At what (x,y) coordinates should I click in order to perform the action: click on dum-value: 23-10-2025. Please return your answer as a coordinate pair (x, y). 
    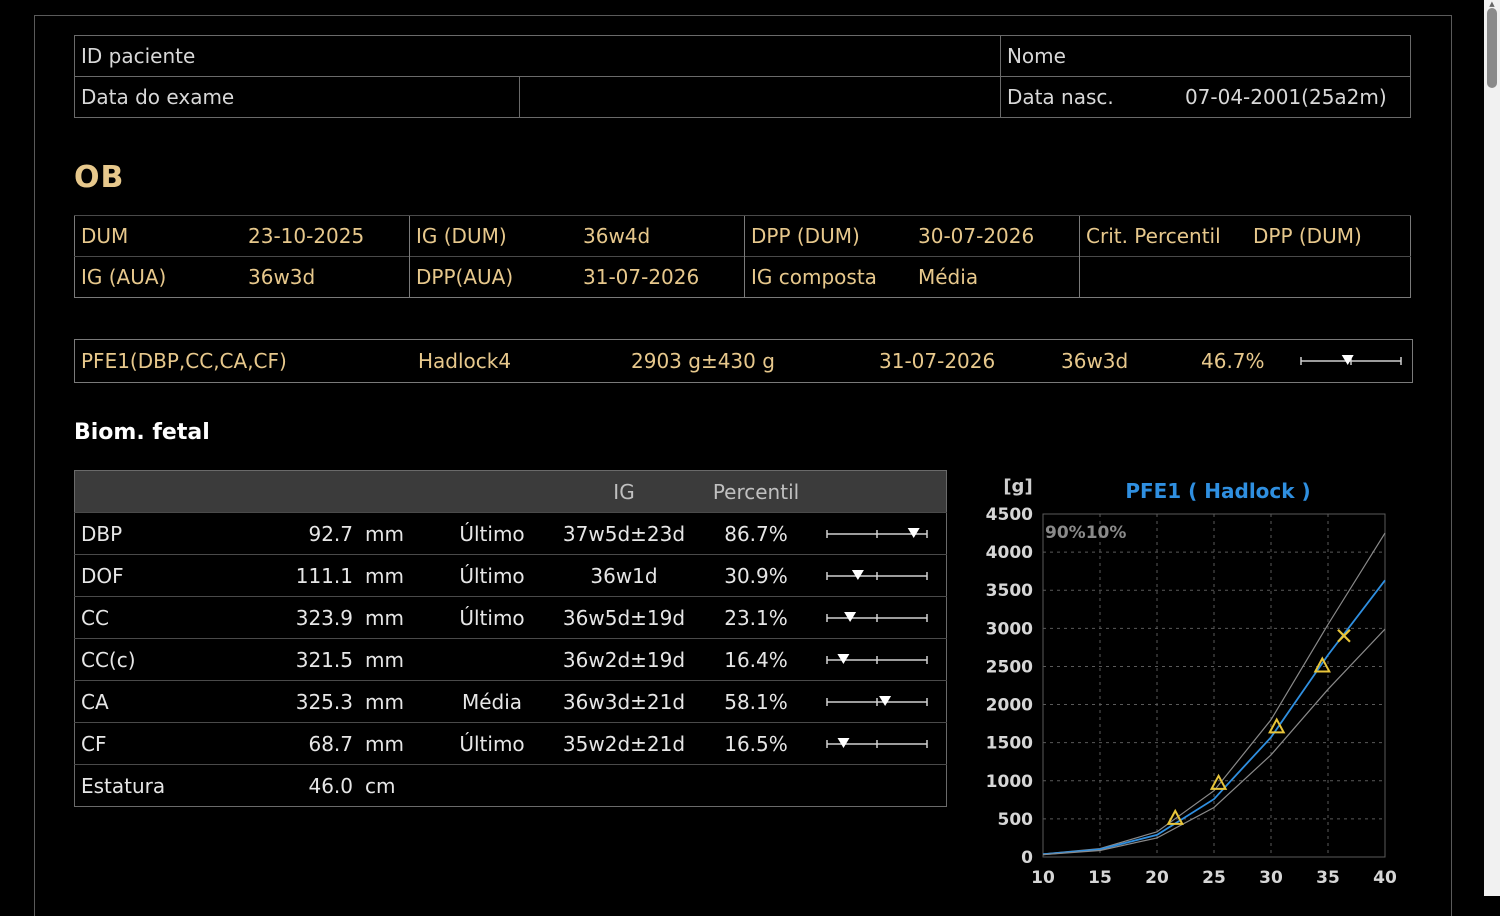
    Looking at the image, I should click on (326, 236).